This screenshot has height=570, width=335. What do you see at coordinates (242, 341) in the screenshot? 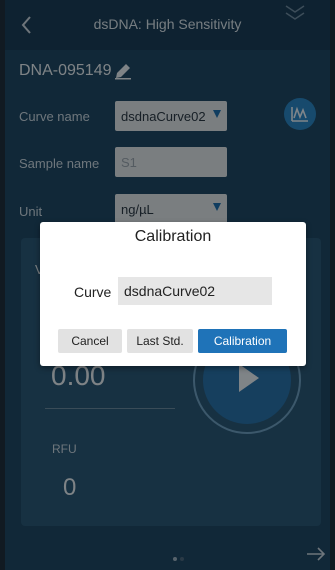
I see `calibration-button: Calibration` at bounding box center [242, 341].